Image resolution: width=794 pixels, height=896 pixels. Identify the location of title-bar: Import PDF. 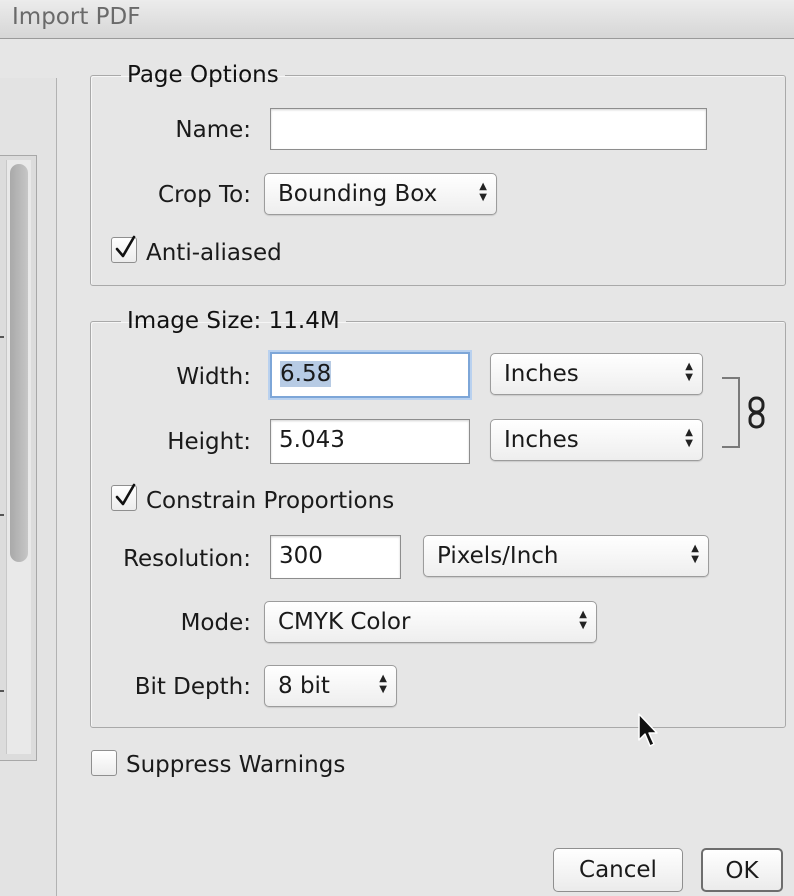
(397, 19).